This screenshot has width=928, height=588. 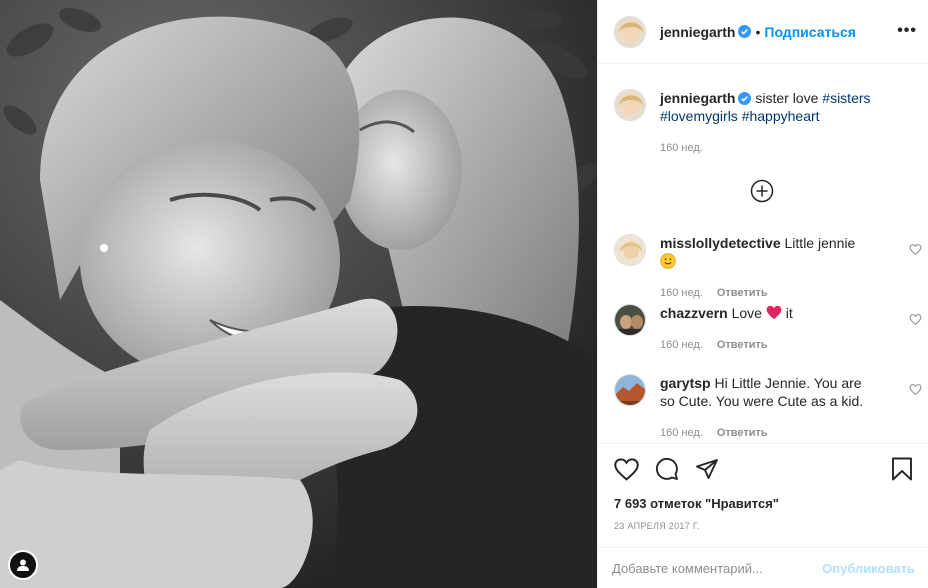 I want to click on publish-button: Опубликовать, so click(x=868, y=568).